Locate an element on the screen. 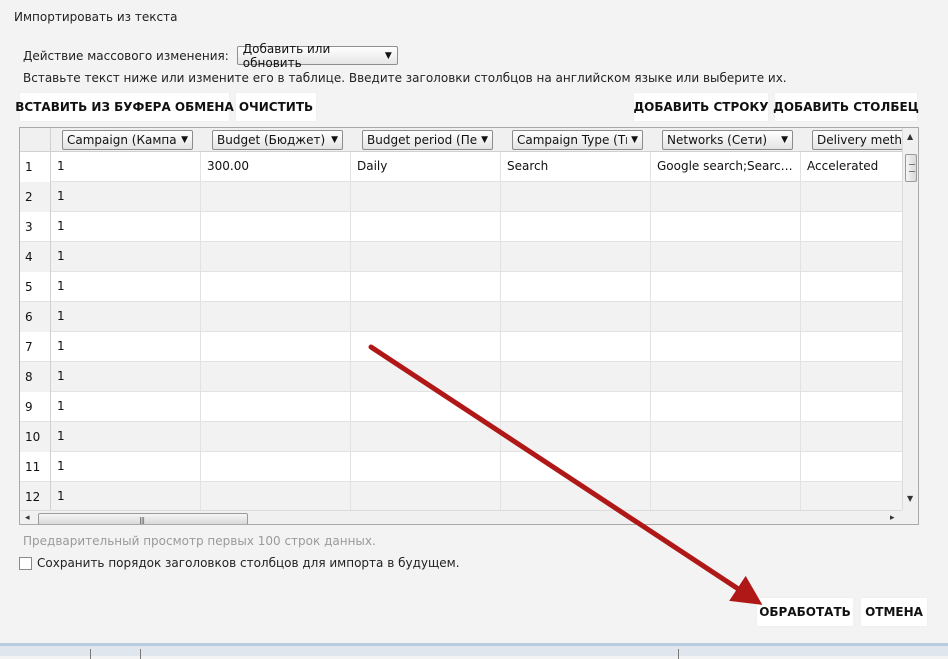  table-cell: Daily is located at coordinates (426, 167).